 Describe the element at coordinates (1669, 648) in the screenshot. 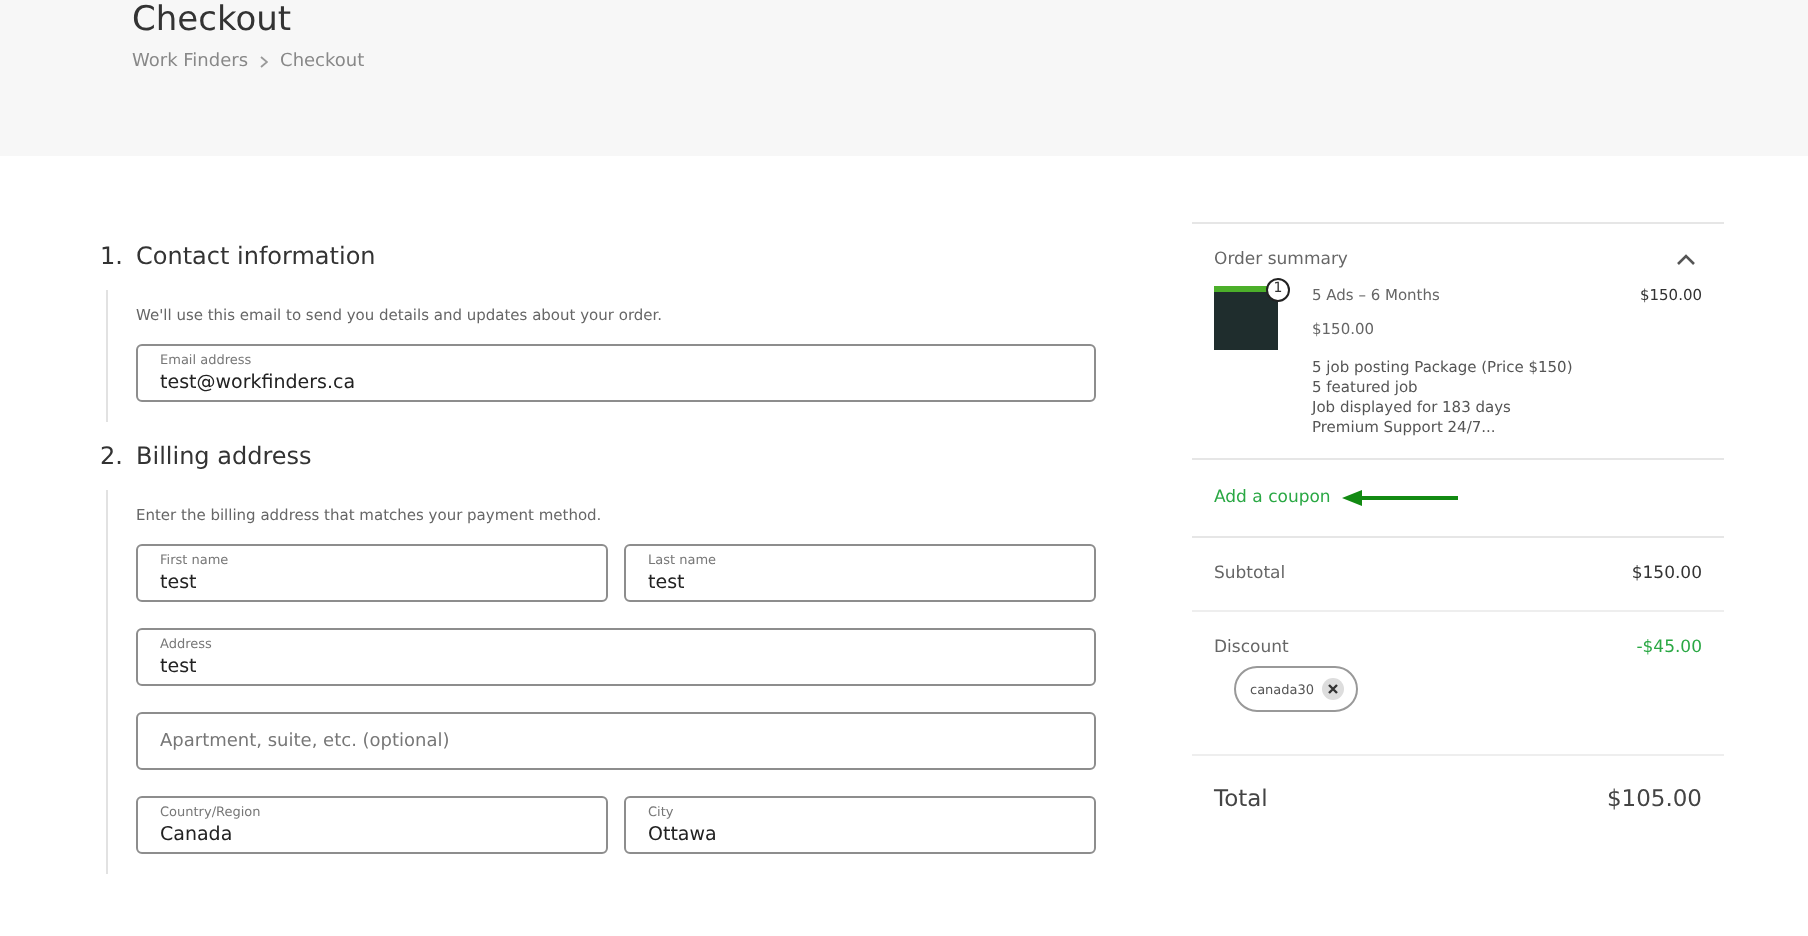

I see `discount-value: -$45.00` at that location.